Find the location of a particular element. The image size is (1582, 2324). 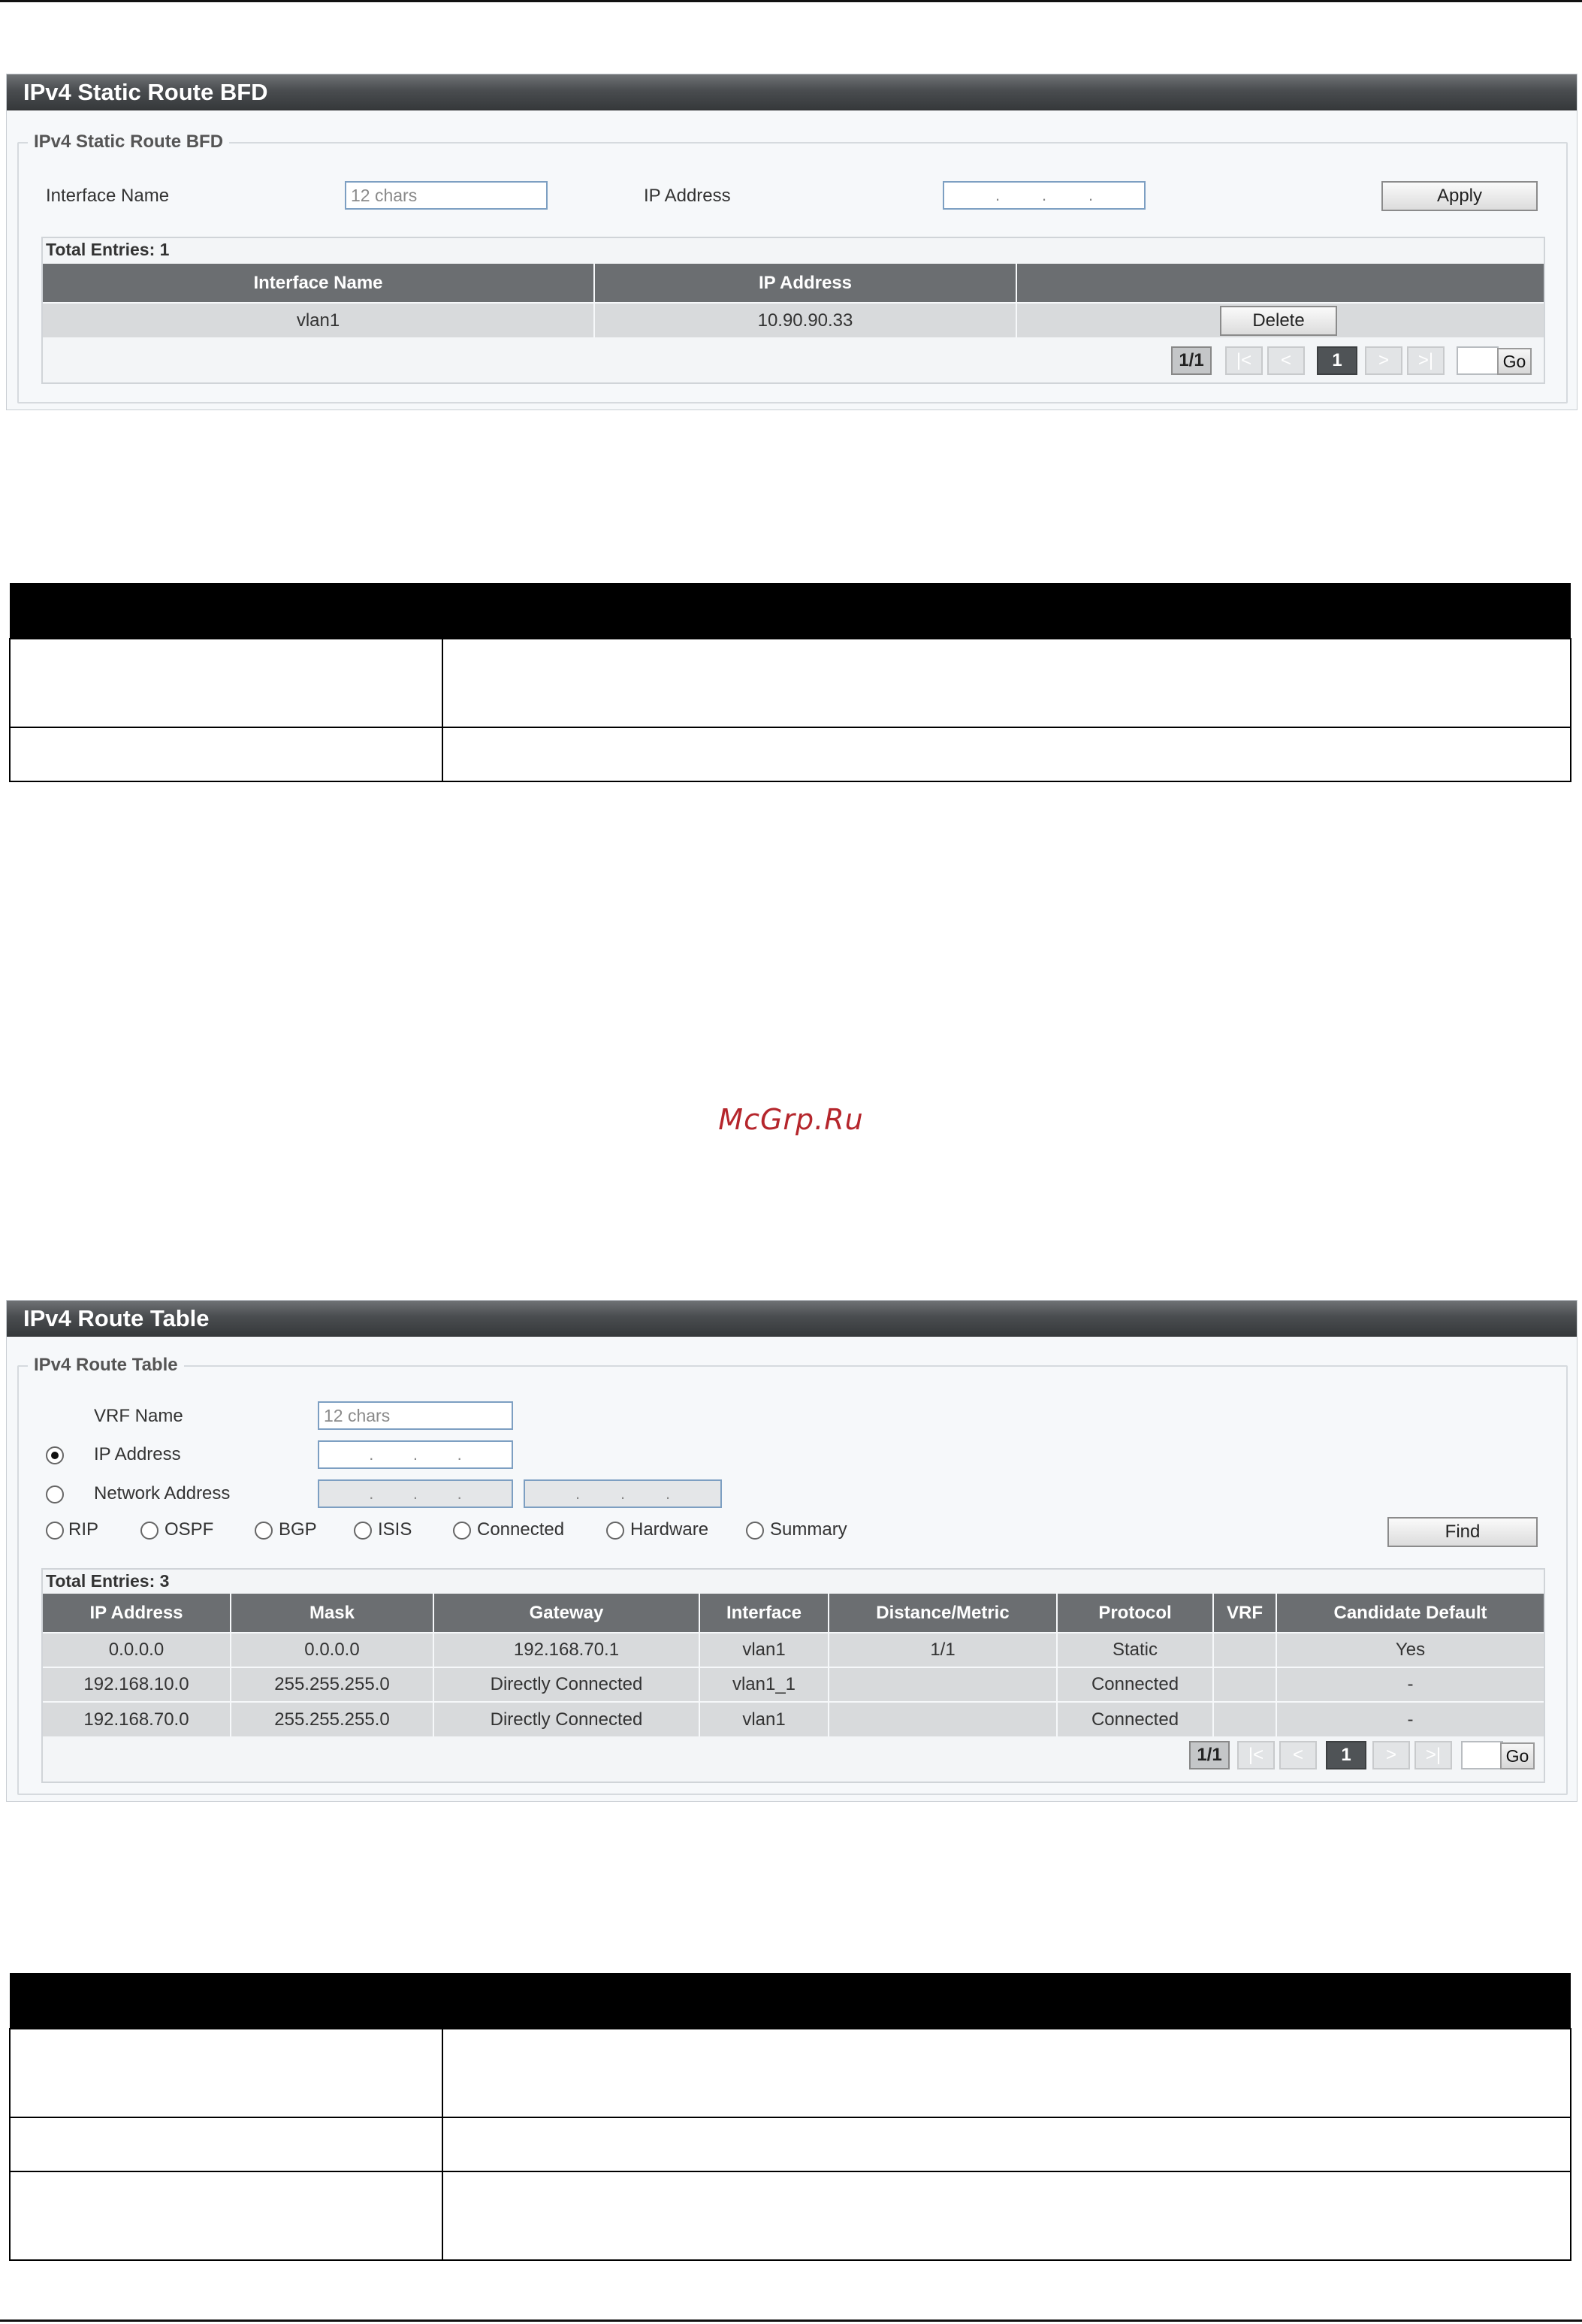

bottom-rule is located at coordinates (791, 2320).